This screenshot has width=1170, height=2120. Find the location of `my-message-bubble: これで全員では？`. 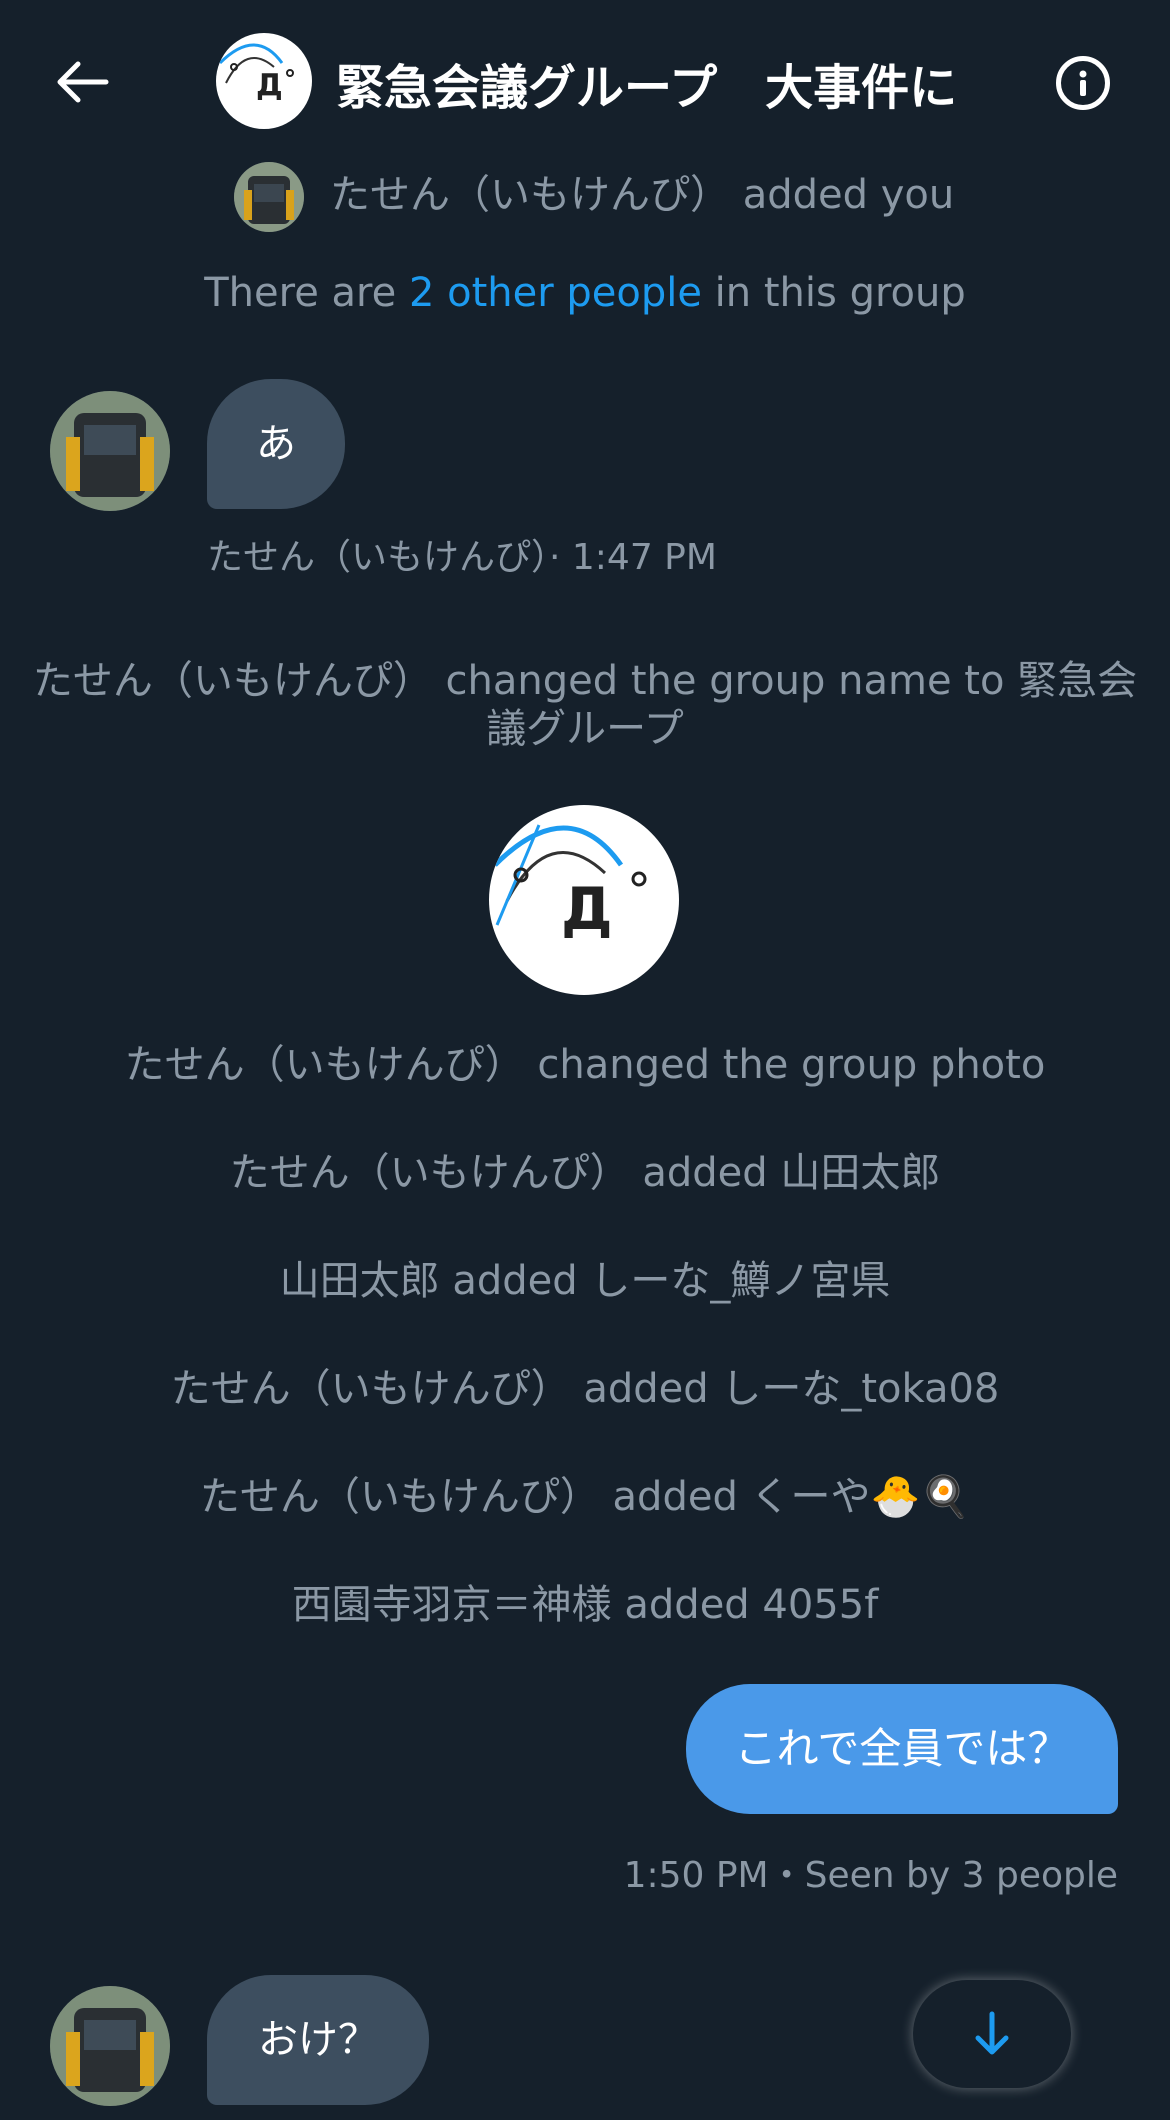

my-message-bubble: これで全員では？ is located at coordinates (902, 1749).